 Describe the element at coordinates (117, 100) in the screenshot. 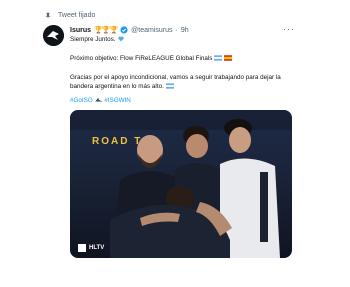

I see `hashtag-isgwin: #ISGWIN` at that location.